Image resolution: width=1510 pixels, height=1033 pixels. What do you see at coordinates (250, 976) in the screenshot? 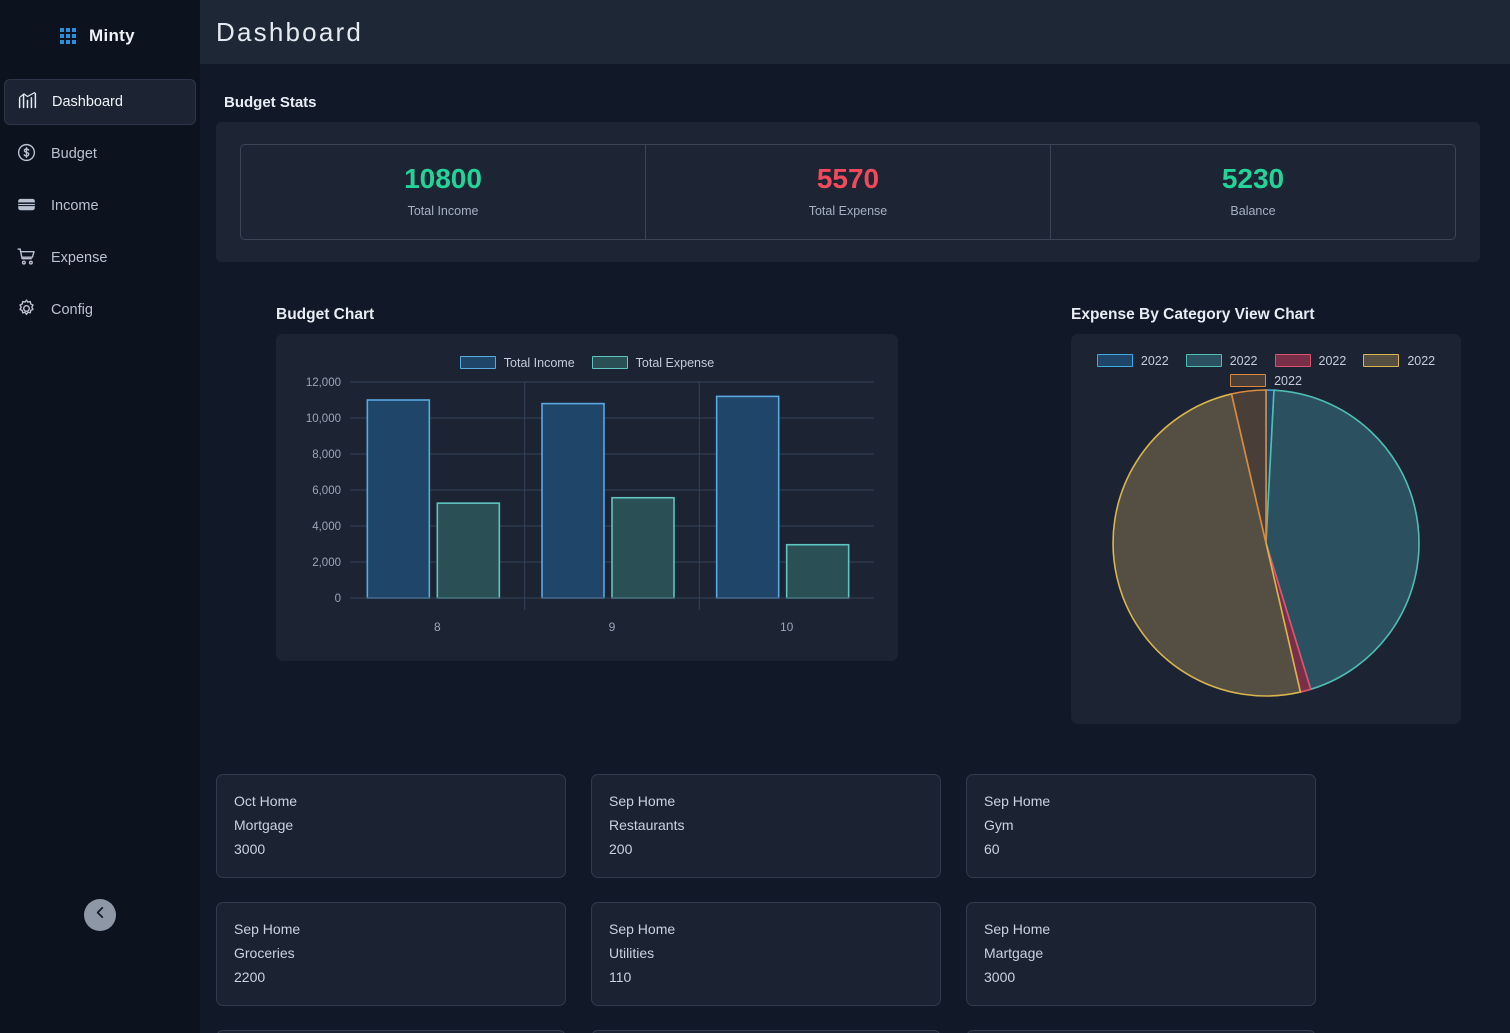
I see `transaction-amount: 2200` at bounding box center [250, 976].